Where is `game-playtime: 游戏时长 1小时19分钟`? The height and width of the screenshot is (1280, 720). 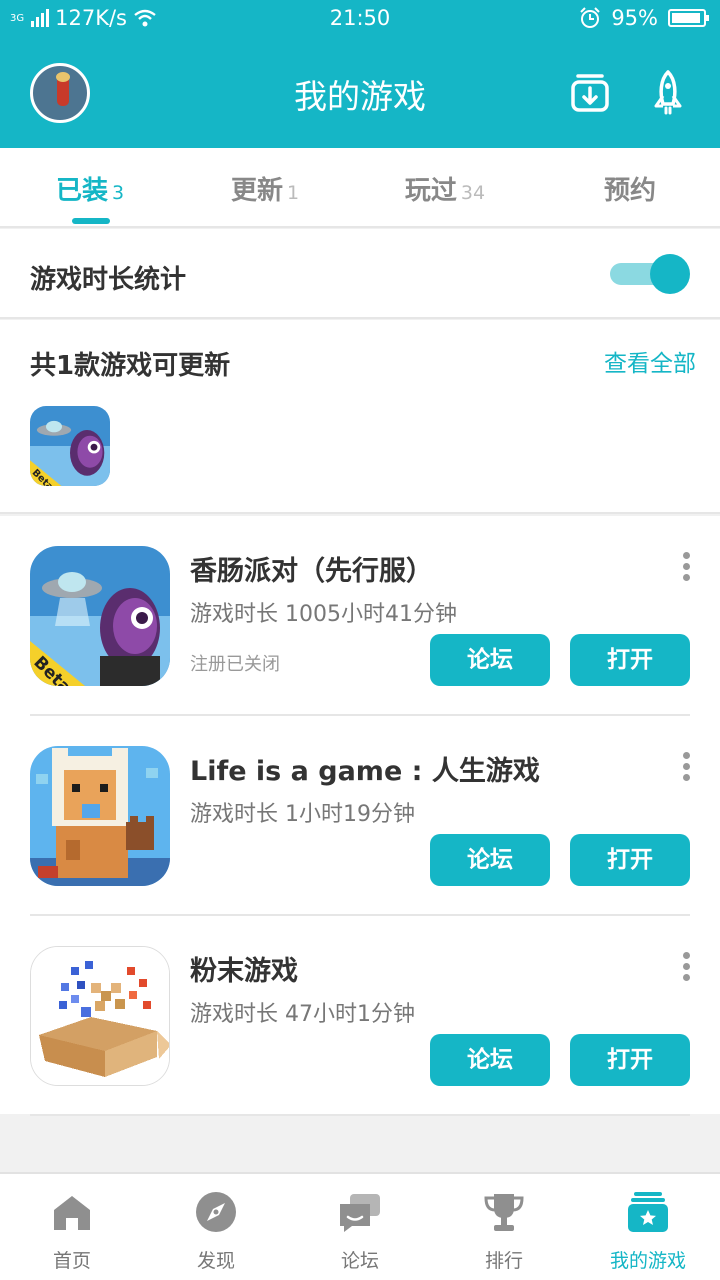
game-playtime: 游戏时长 1小时19分钟 is located at coordinates (302, 814).